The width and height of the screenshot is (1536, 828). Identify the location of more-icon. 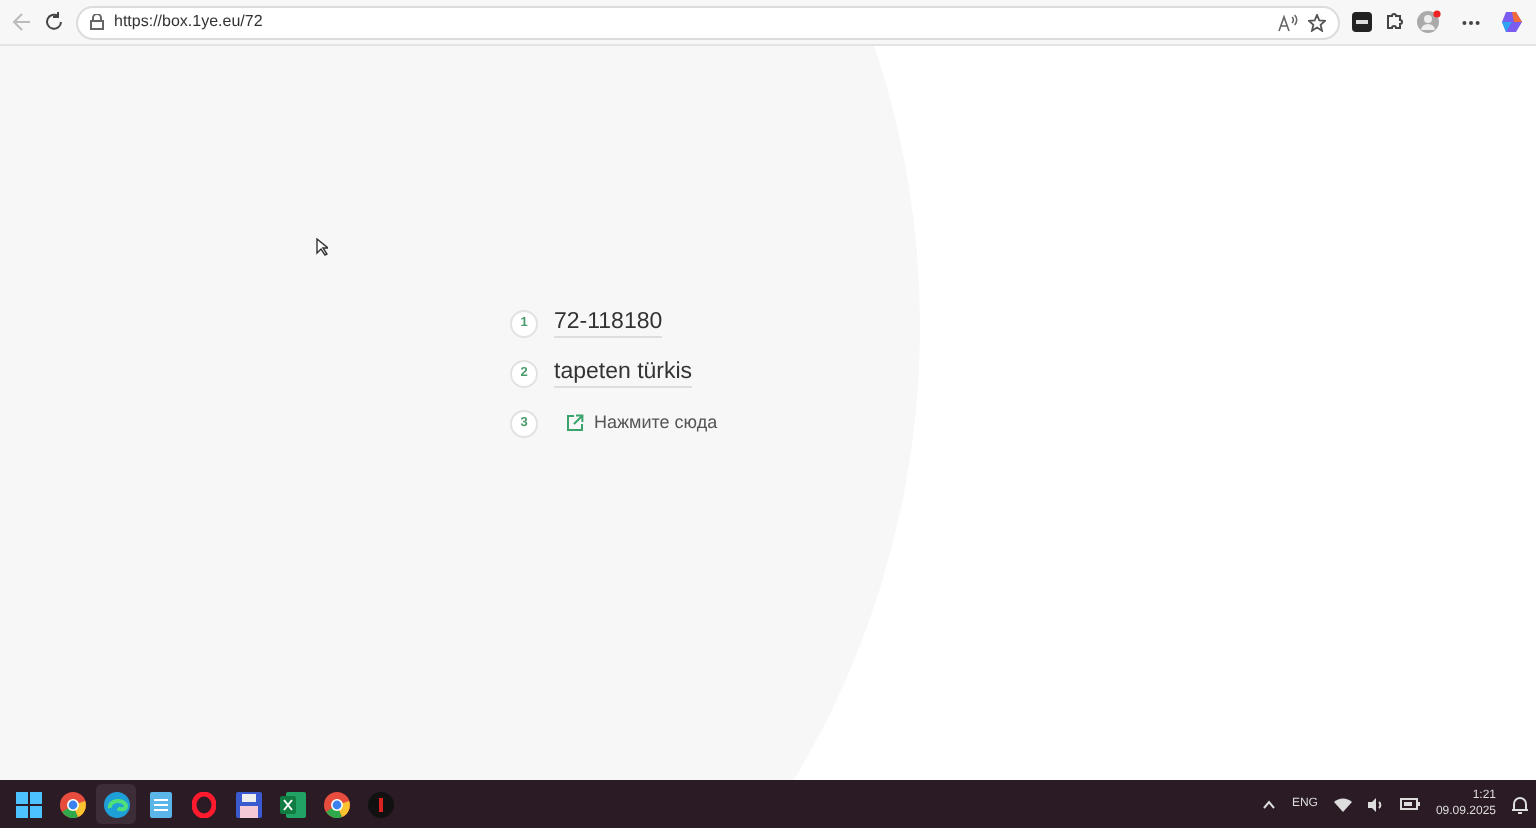
(1471, 22).